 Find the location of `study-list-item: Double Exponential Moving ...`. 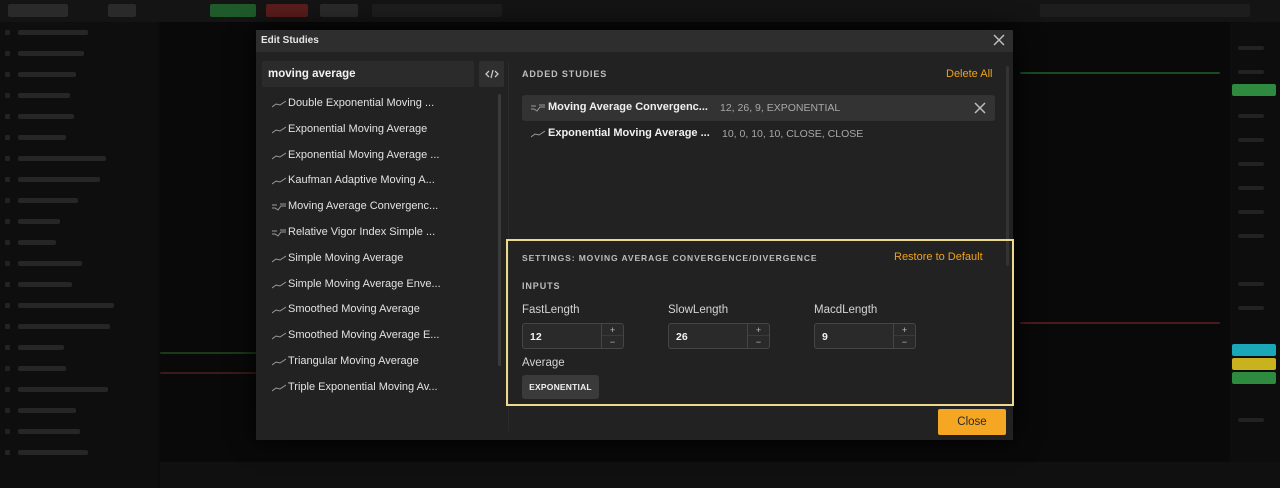

study-list-item: Double Exponential Moving ... is located at coordinates (380, 104).